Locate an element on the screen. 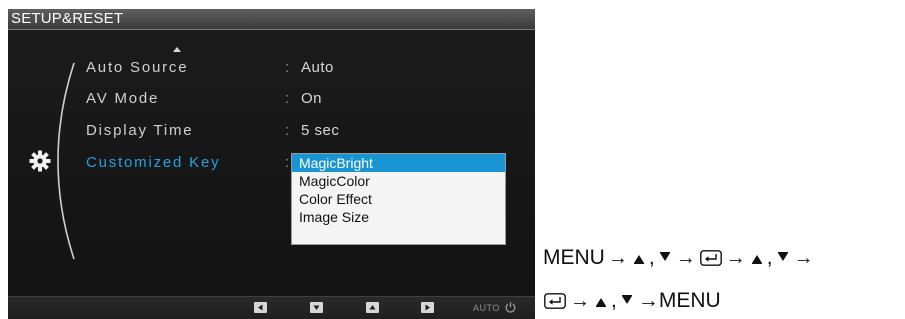 The height and width of the screenshot is (319, 905). menu-item-label: Display Time is located at coordinates (140, 130).